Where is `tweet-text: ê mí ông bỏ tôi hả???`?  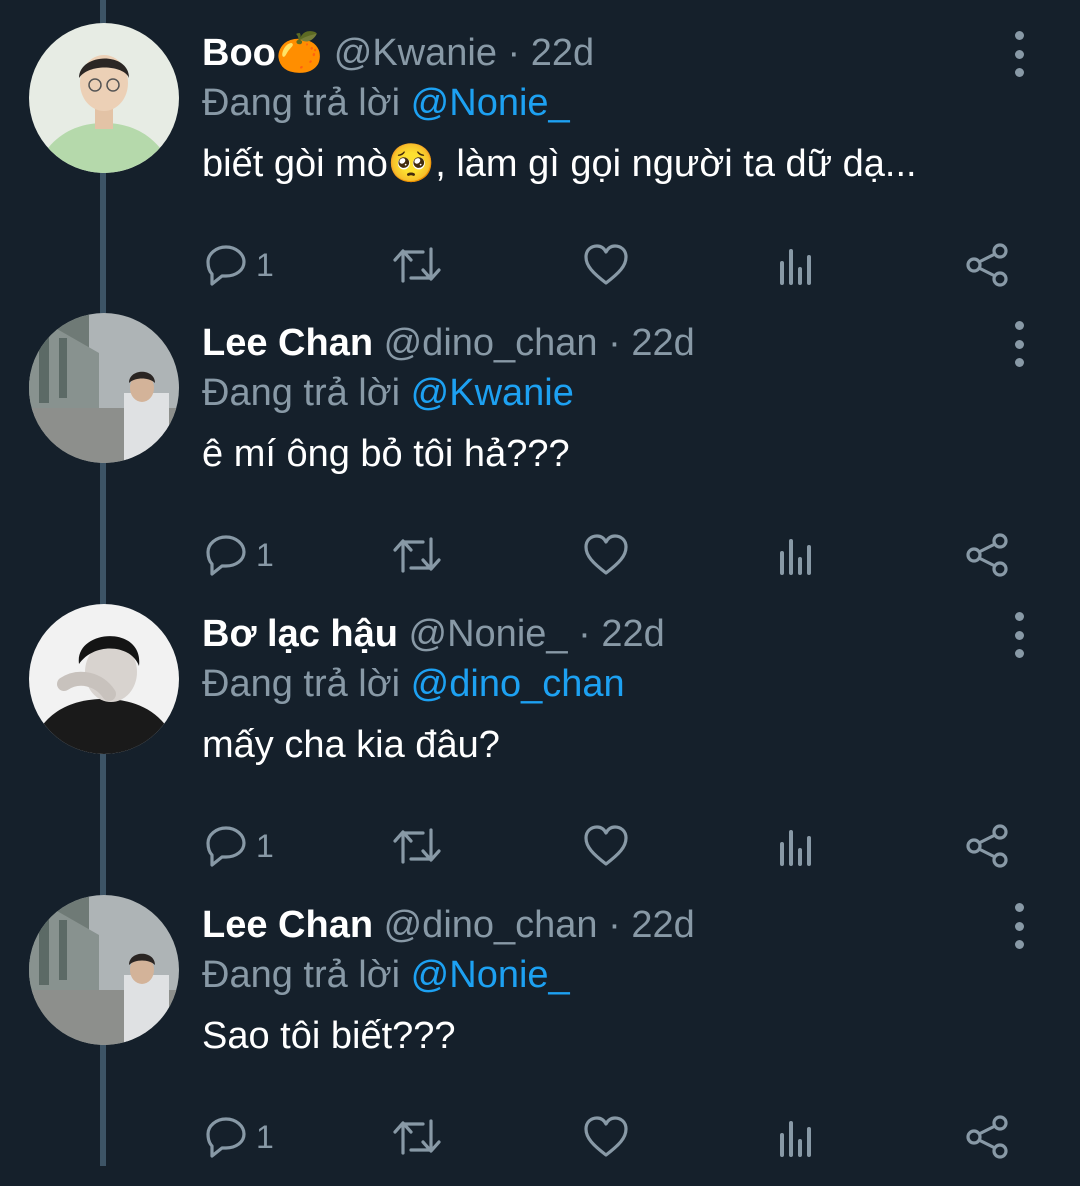 tweet-text: ê mí ông bỏ tôi hả??? is located at coordinates (386, 454).